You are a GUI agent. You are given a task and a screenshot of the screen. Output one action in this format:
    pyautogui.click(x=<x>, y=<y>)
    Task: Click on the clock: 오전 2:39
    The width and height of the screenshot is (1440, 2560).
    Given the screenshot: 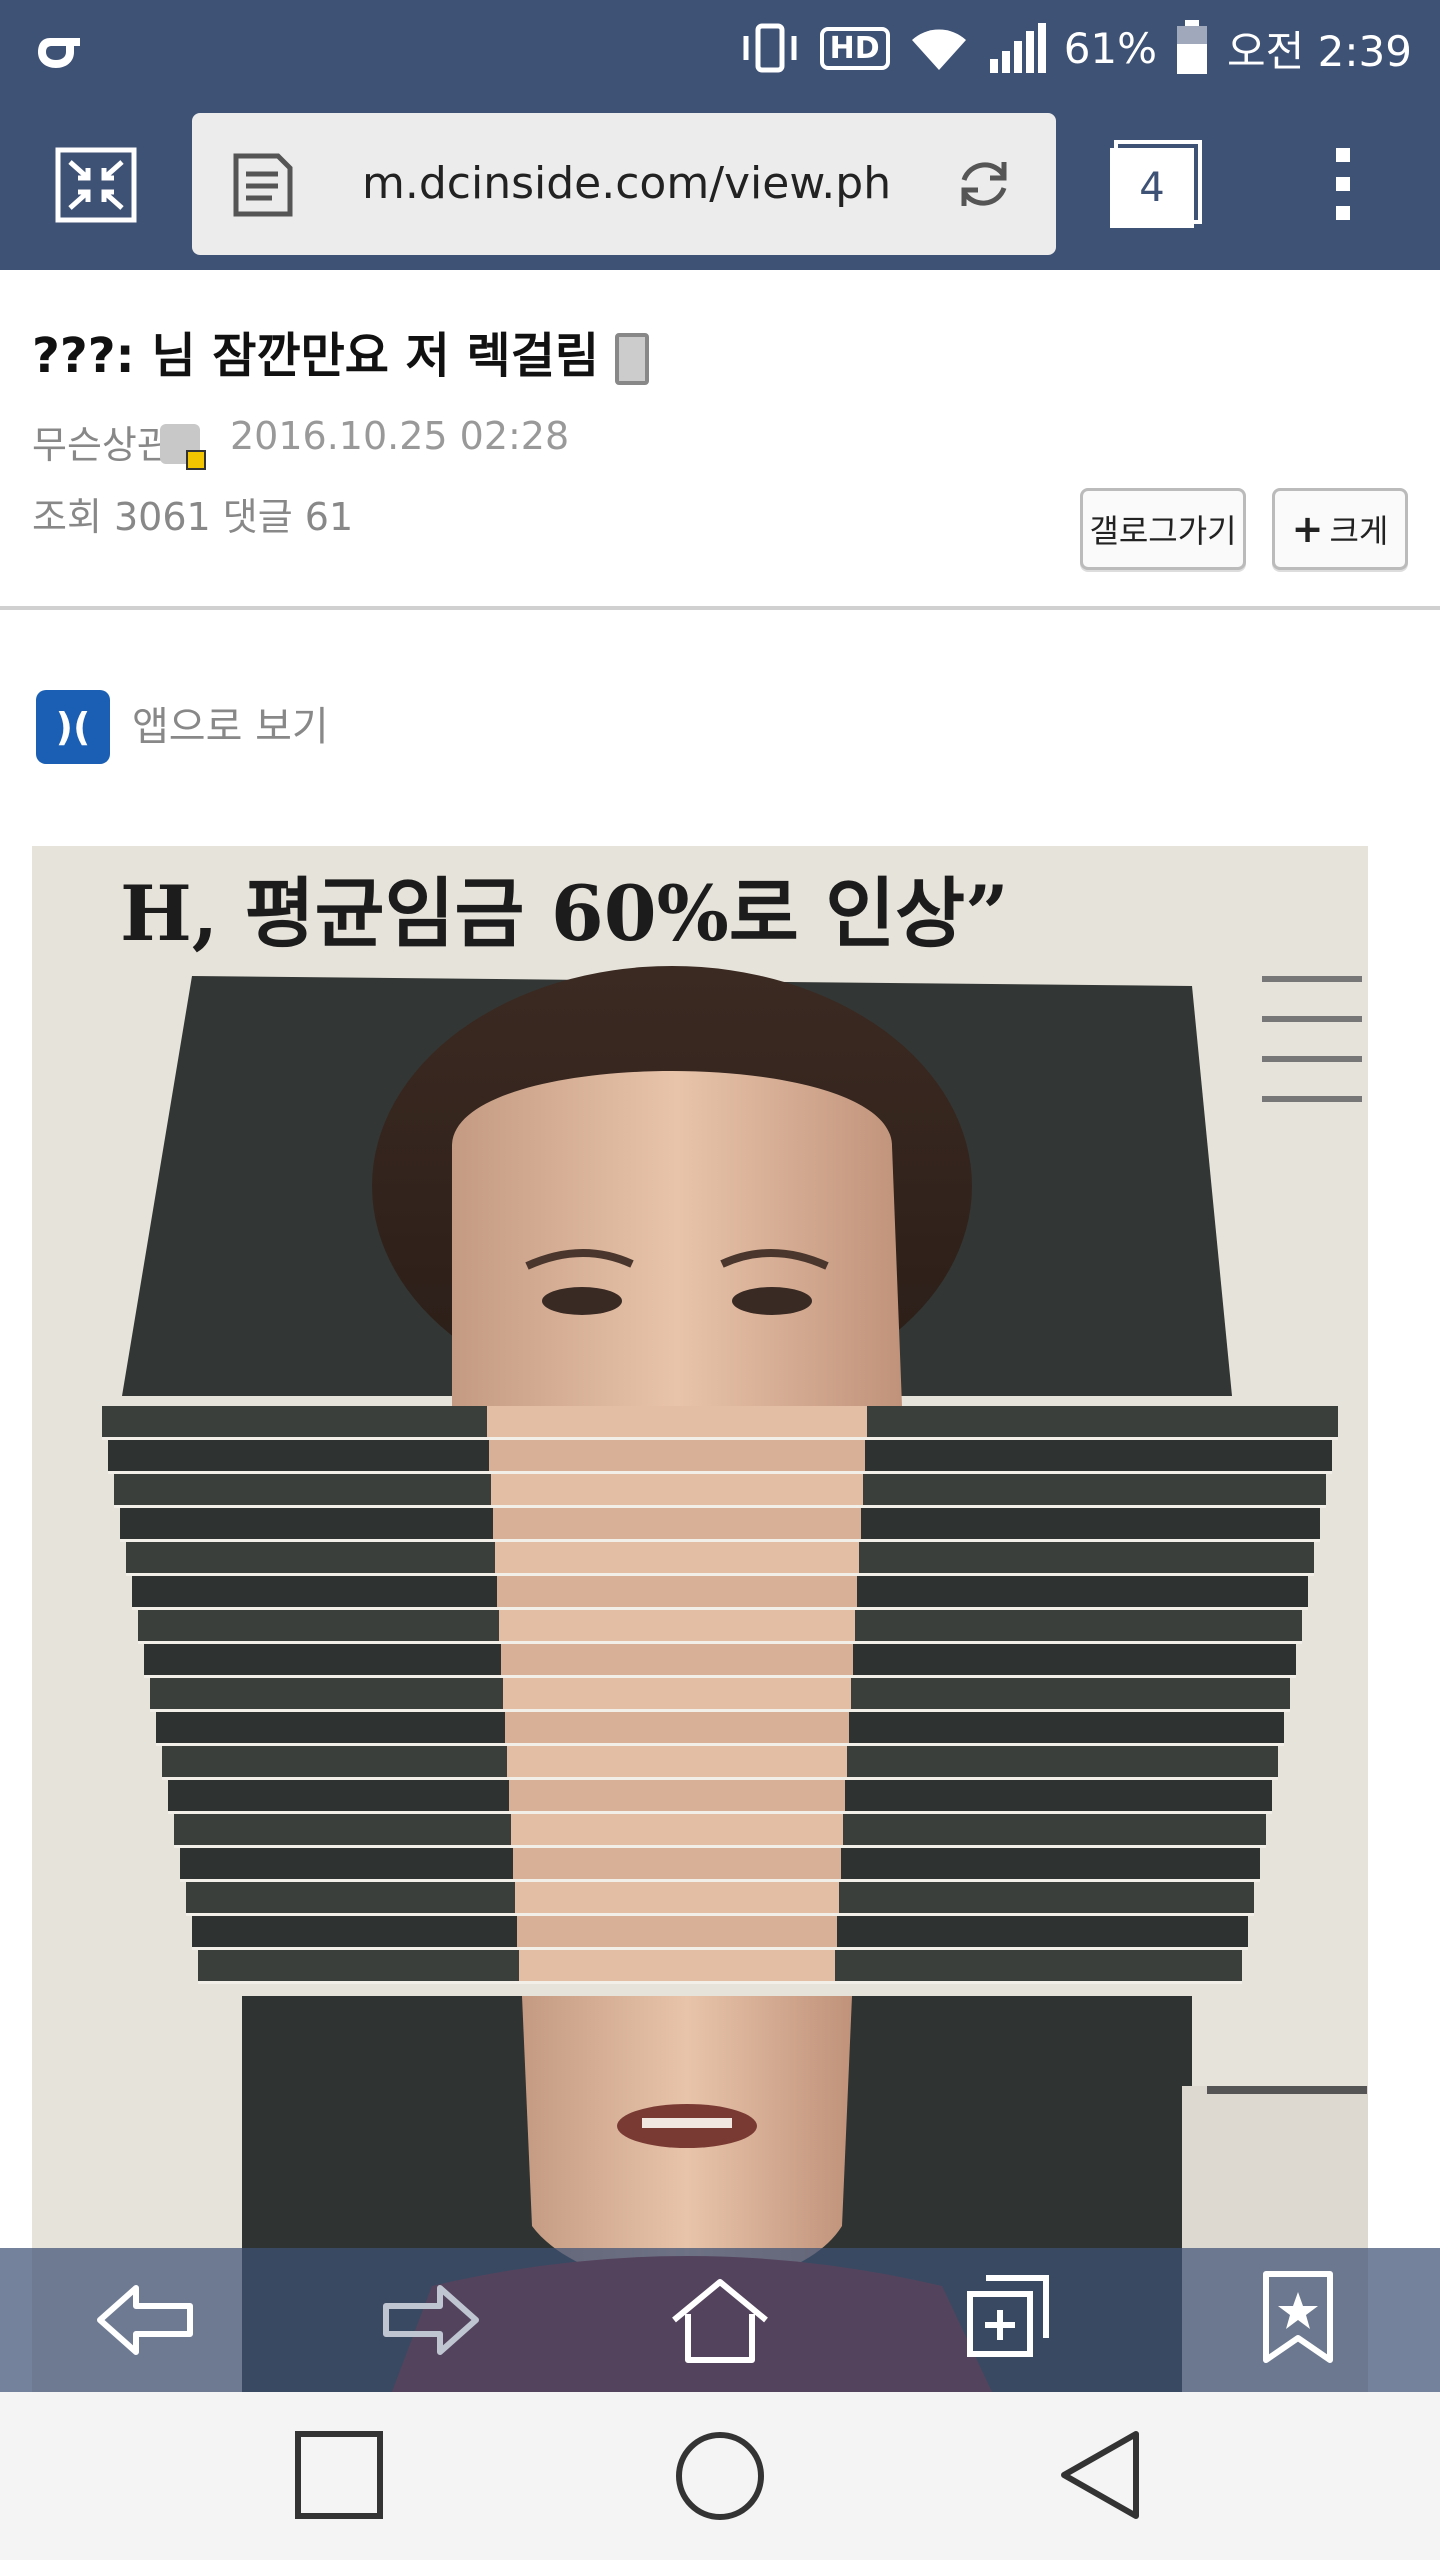 What is the action you would take?
    pyautogui.click(x=1319, y=51)
    